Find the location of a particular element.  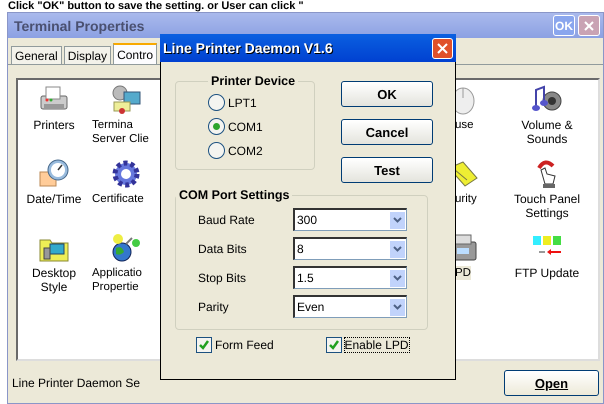

dialog-title: Line Printer Daemon V1.6 is located at coordinates (248, 48).